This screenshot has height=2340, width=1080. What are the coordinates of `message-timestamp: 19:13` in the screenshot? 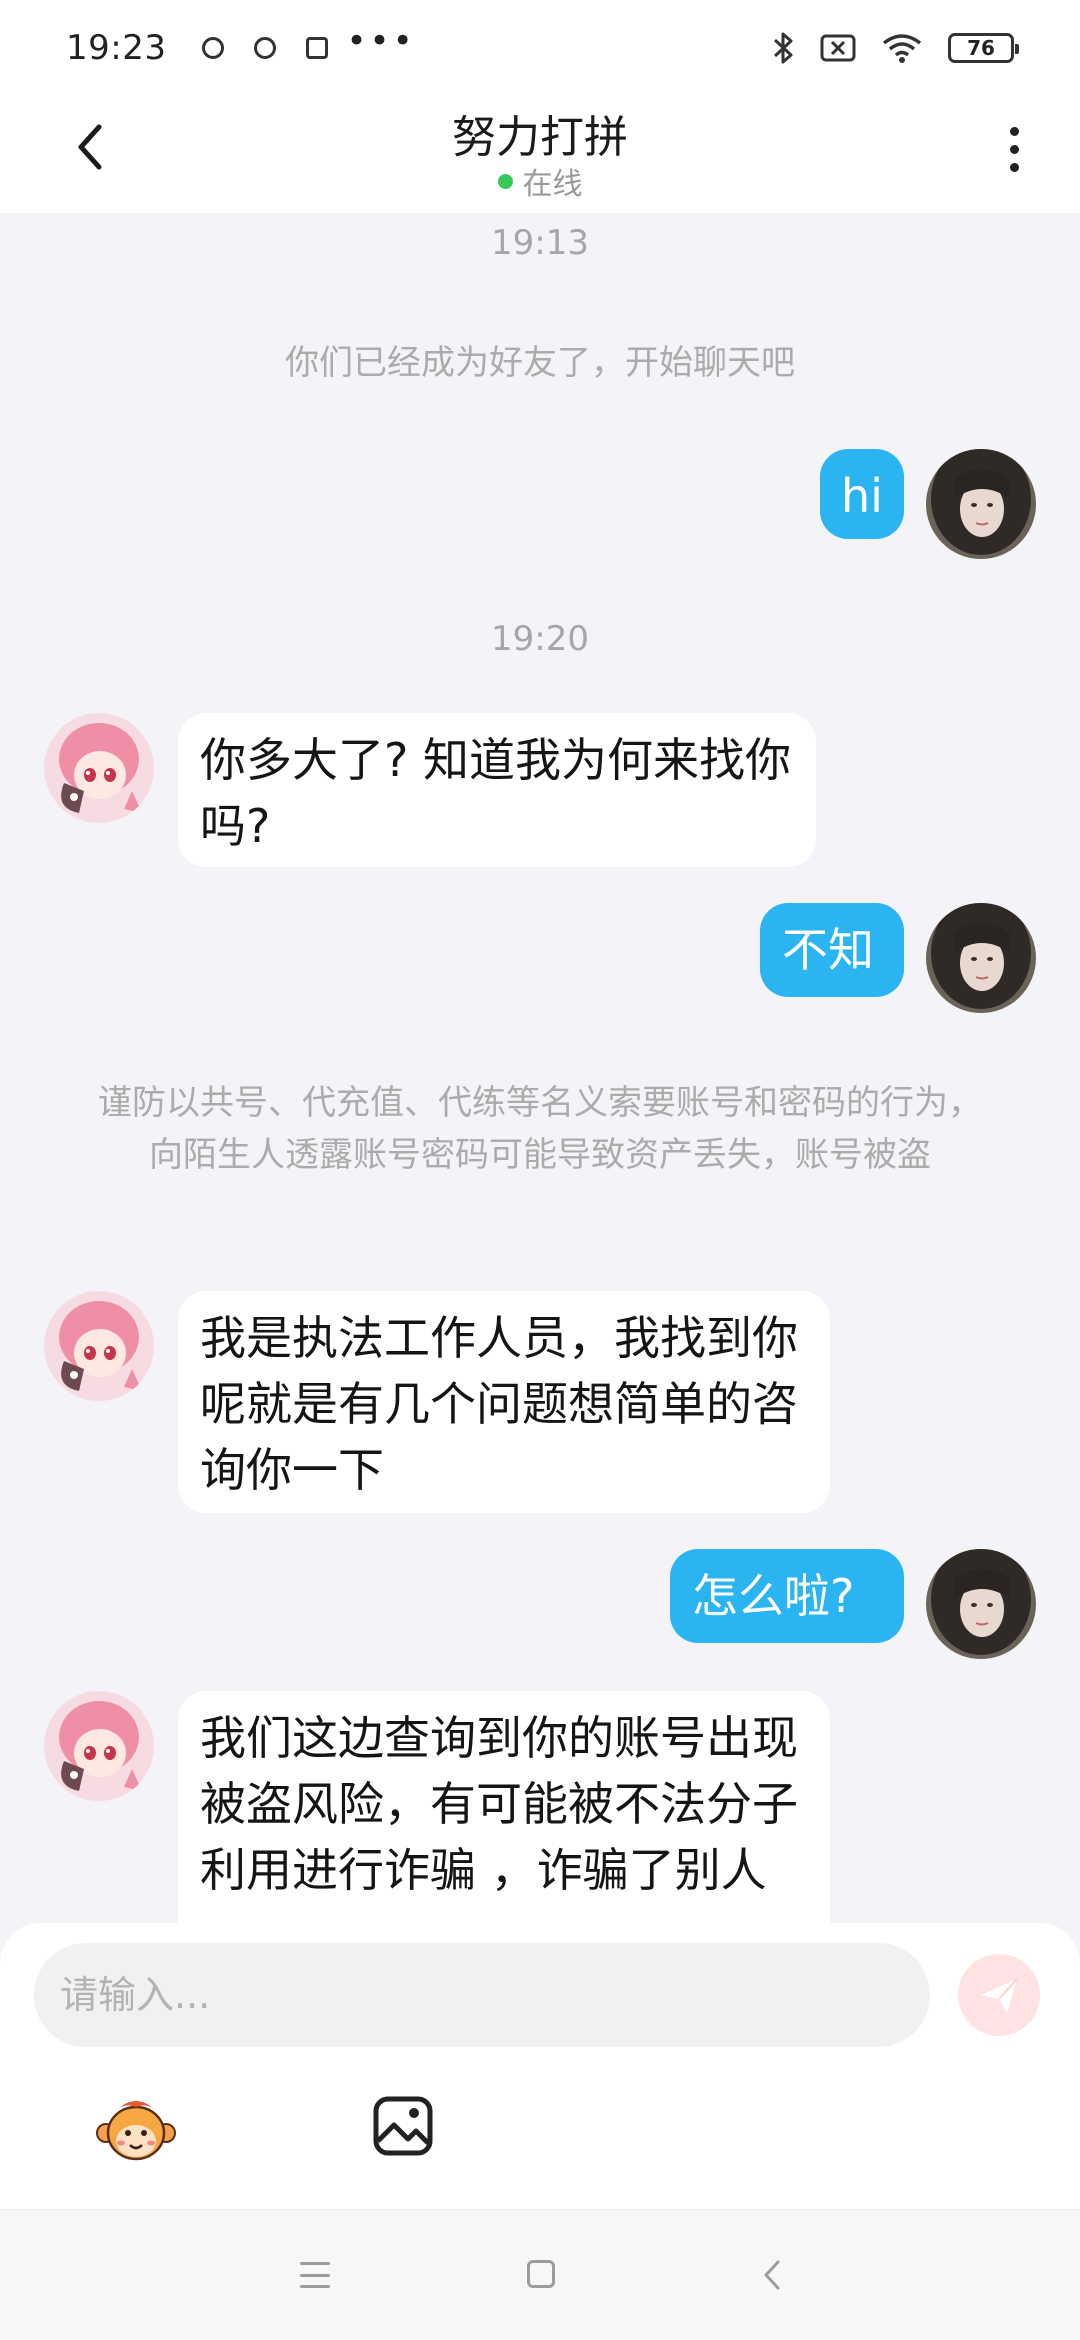 It's located at (540, 243).